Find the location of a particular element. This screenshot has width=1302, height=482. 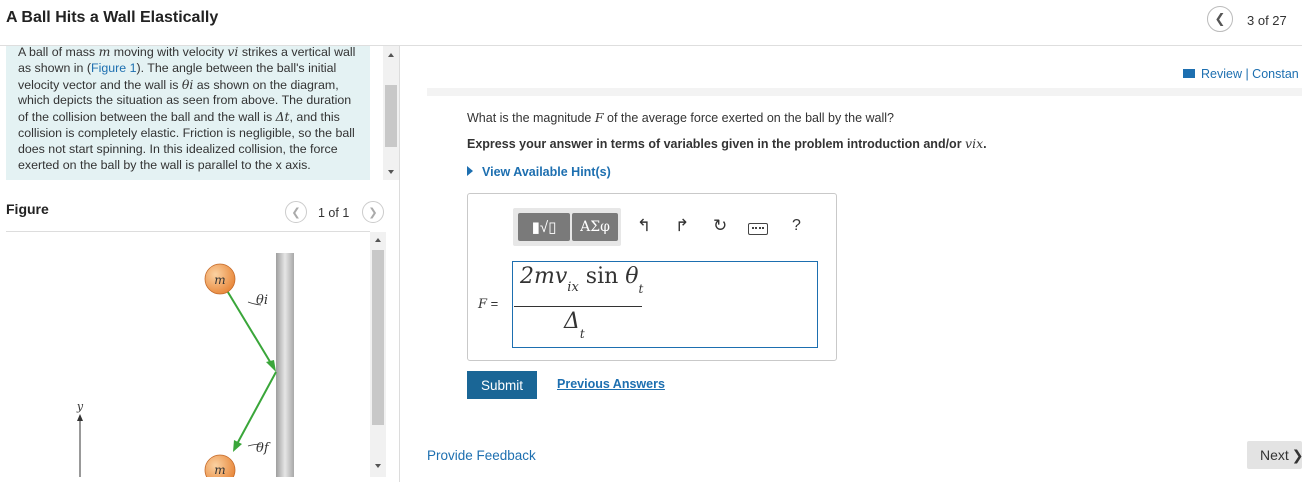

fraction-denominator: Δt is located at coordinates (574, 325).